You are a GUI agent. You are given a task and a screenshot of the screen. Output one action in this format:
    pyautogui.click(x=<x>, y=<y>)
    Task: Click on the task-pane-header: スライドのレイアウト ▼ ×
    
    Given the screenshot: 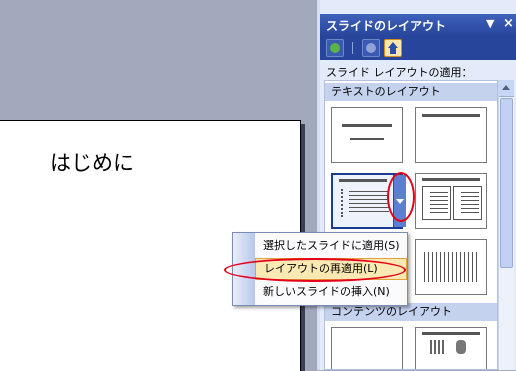 What is the action you would take?
    pyautogui.click(x=418, y=25)
    